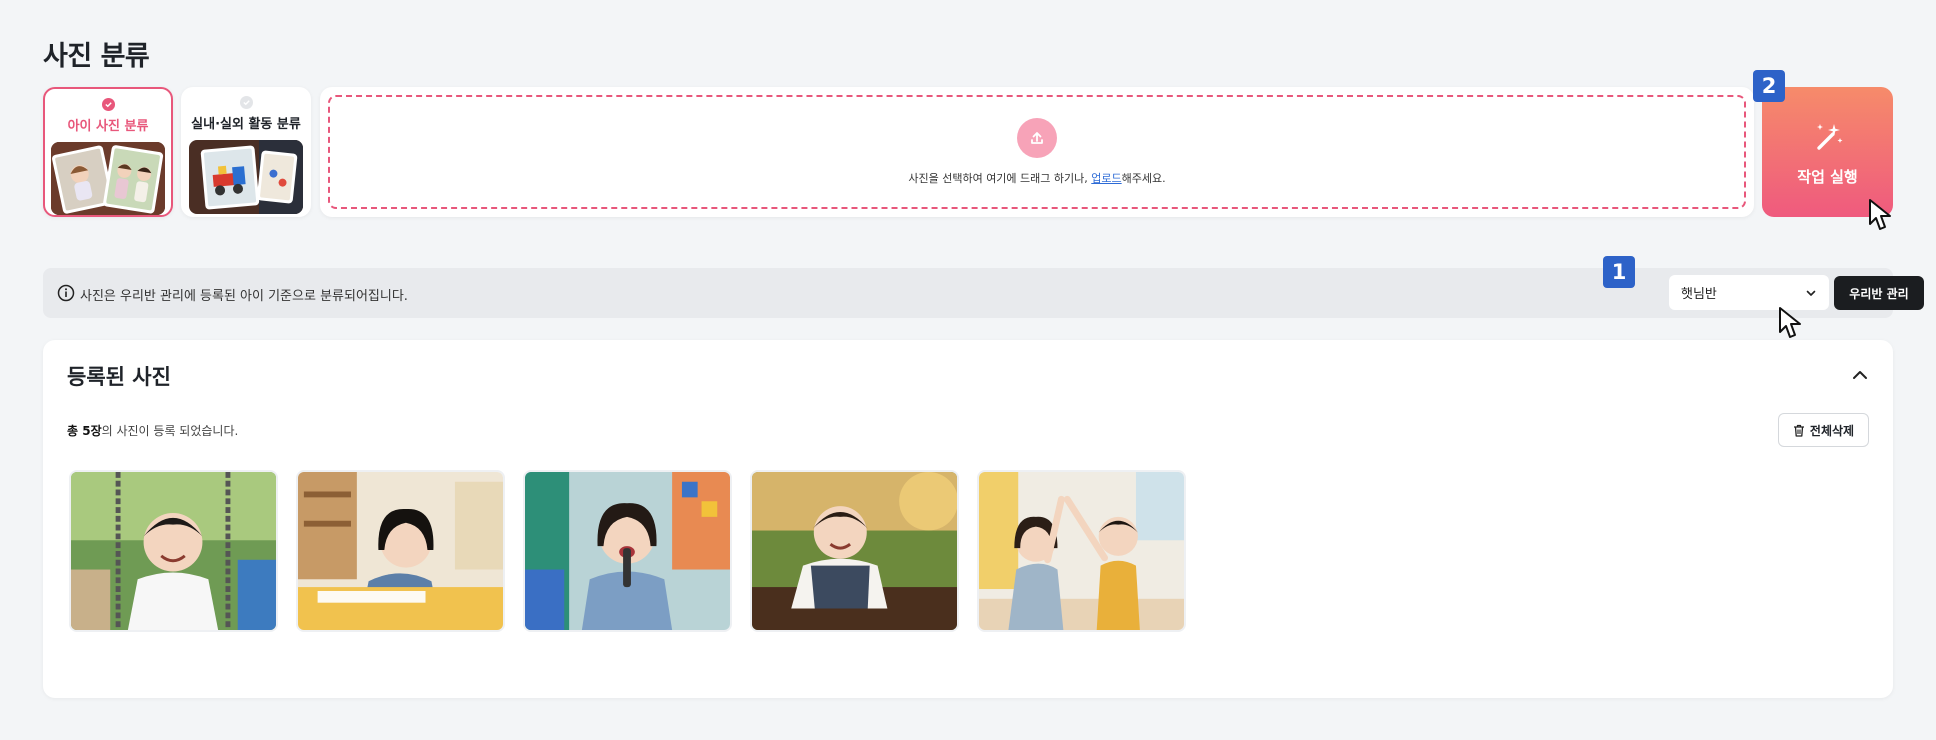  I want to click on photo-grid, so click(627, 551).